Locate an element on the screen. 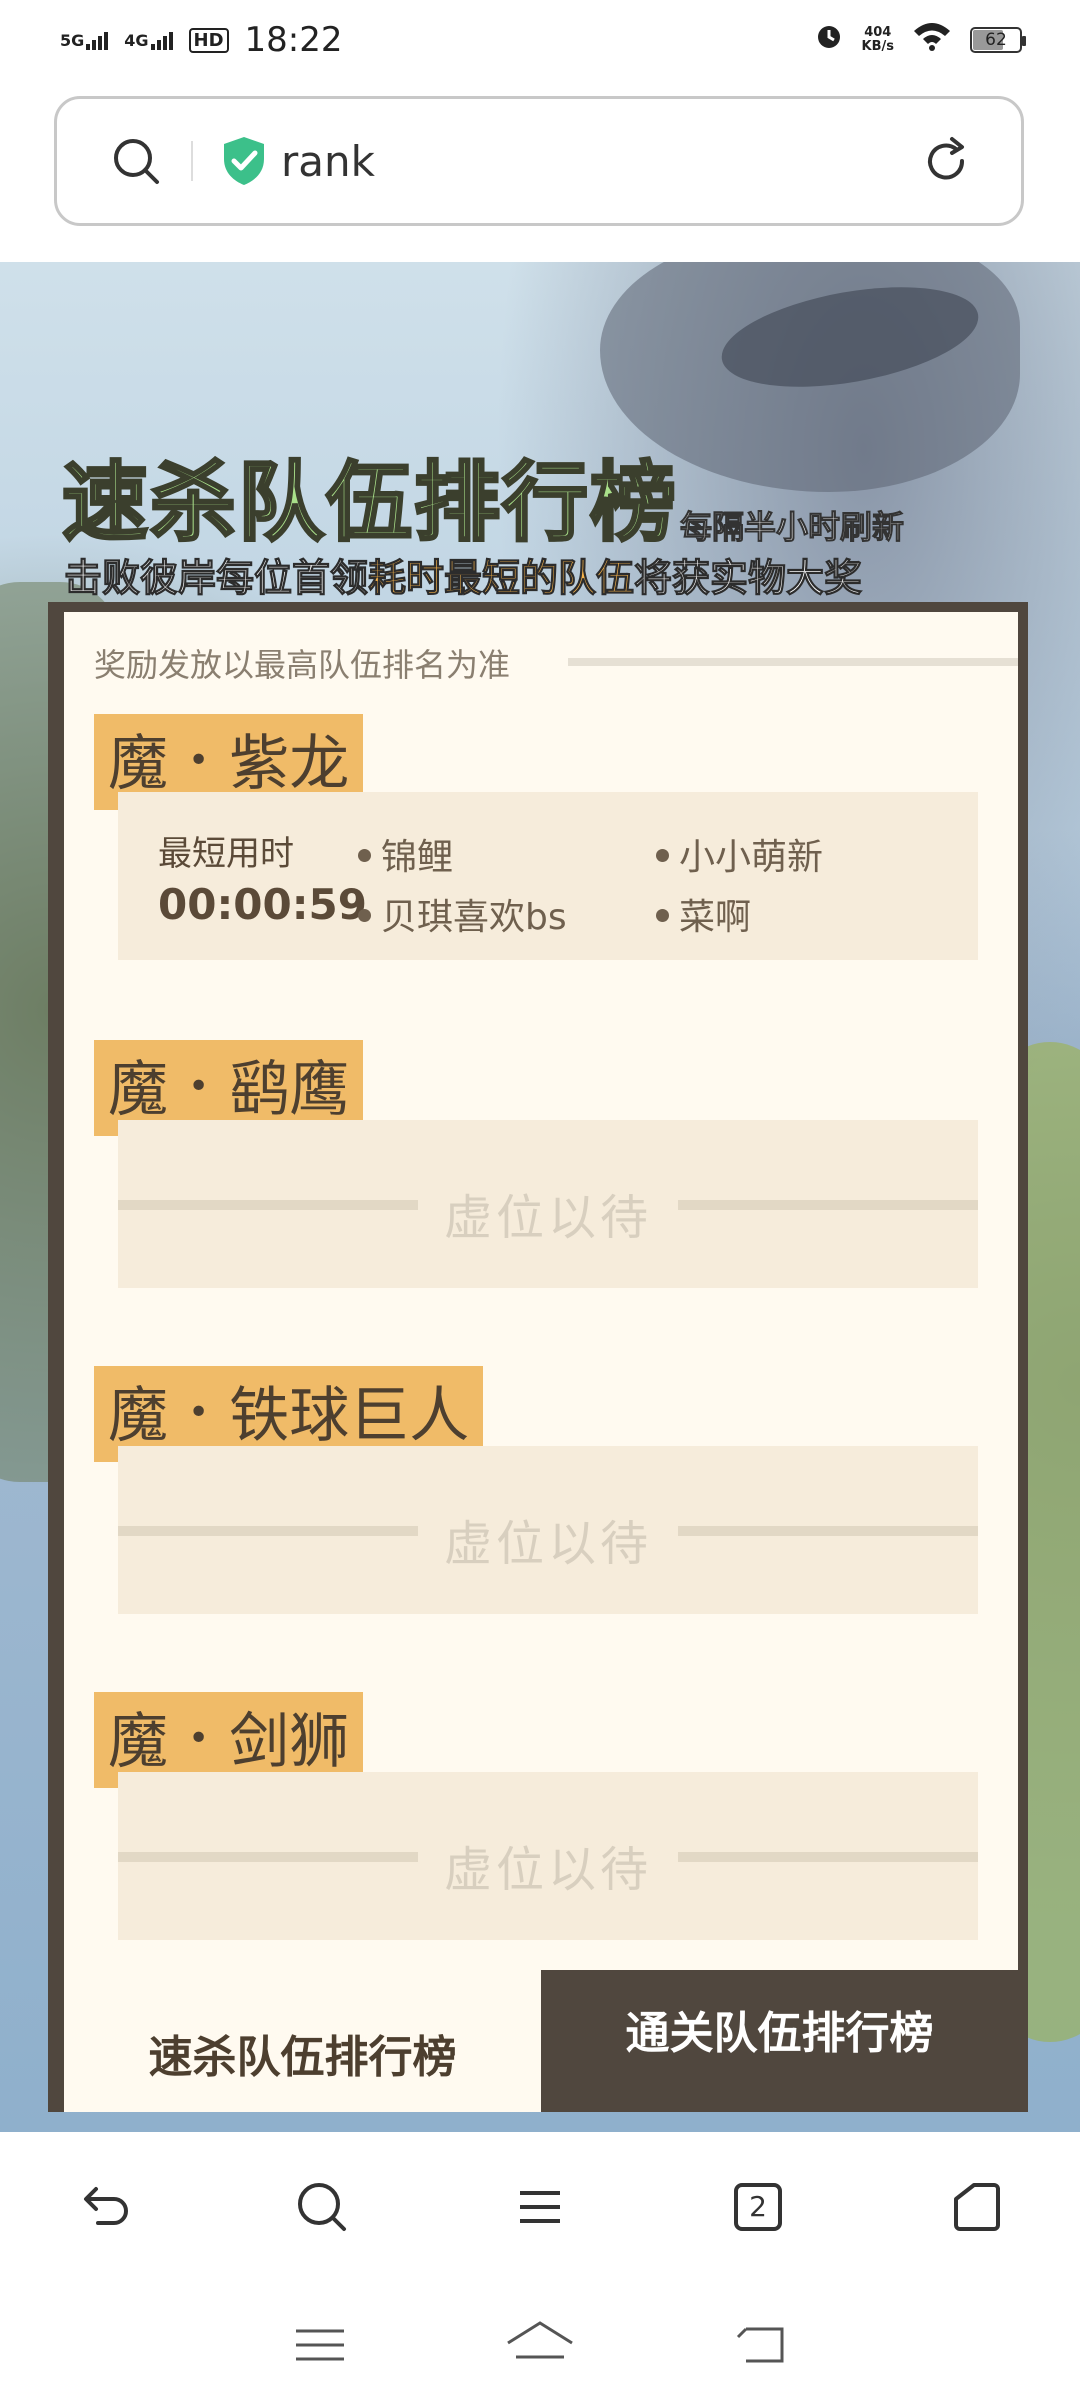  speed-unit: KB/s is located at coordinates (877, 46).